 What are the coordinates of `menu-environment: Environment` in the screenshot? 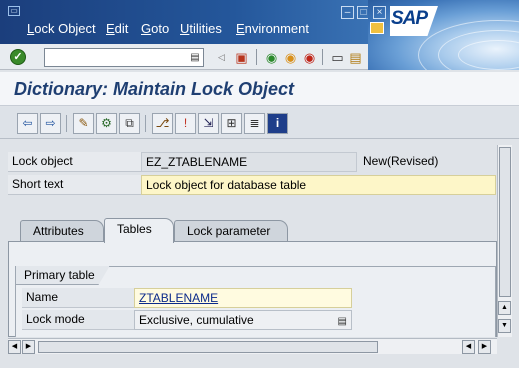 It's located at (272, 28).